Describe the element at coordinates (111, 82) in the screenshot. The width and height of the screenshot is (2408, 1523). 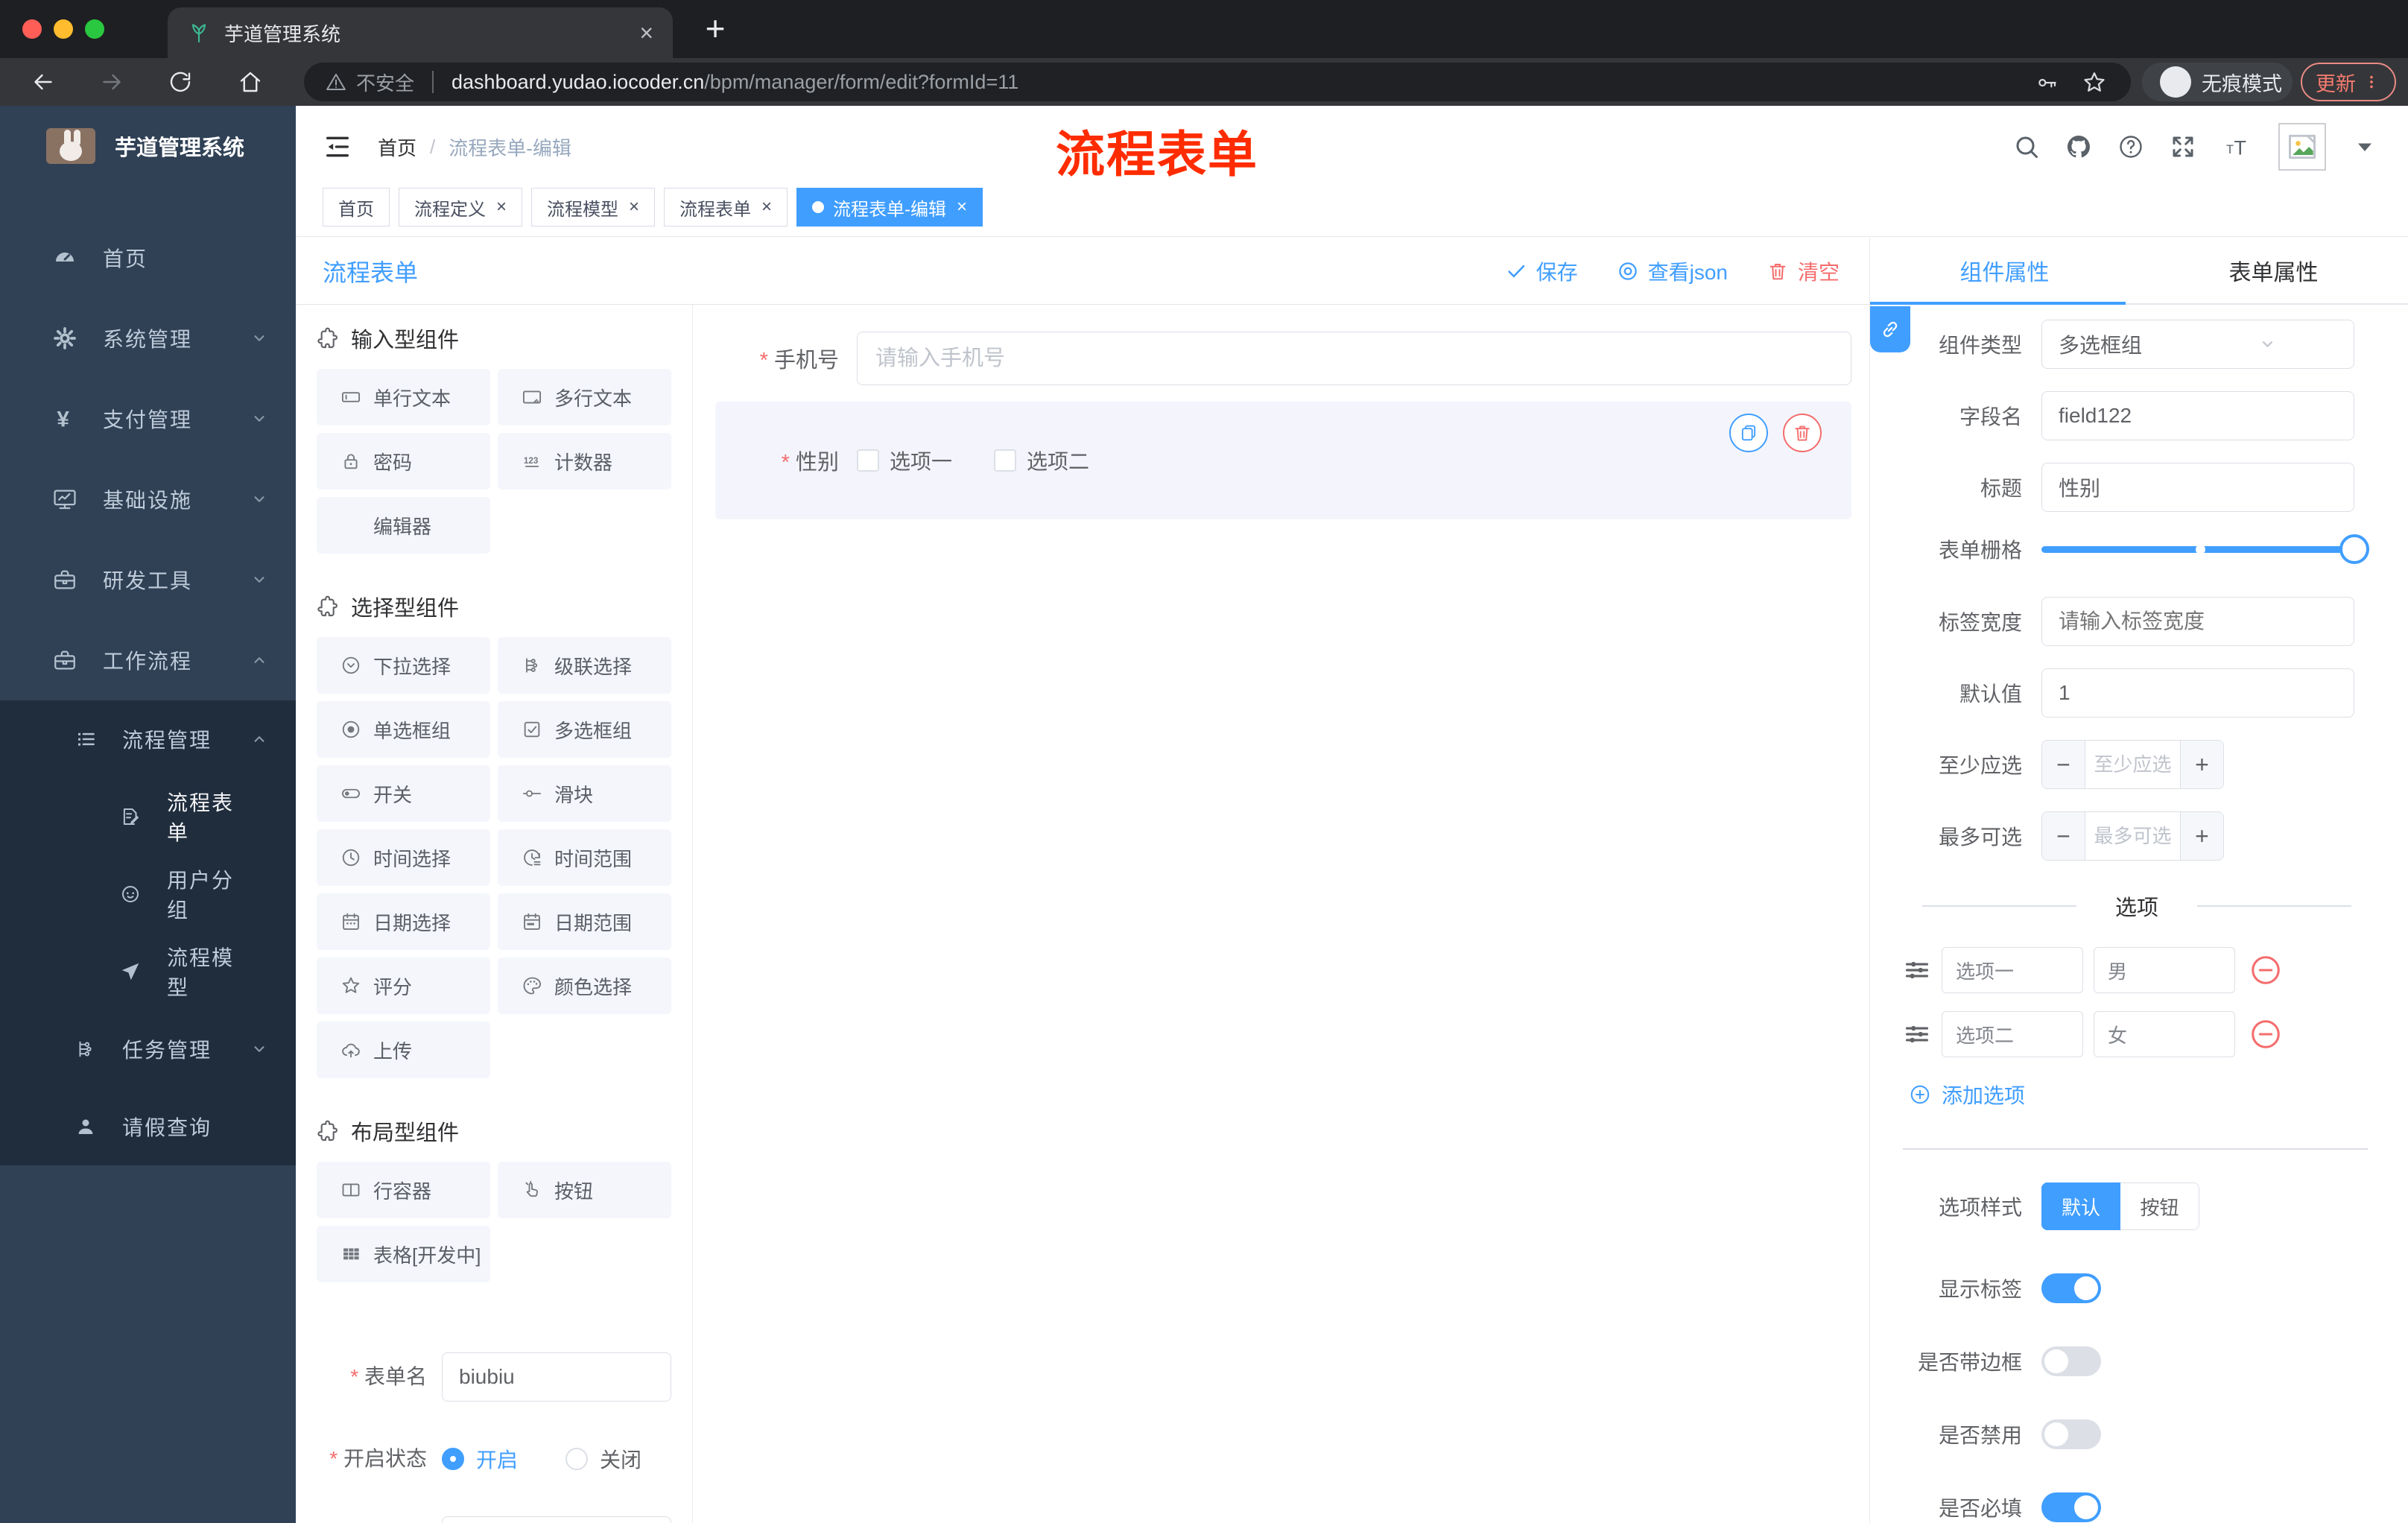
I see `forward-icon` at that location.